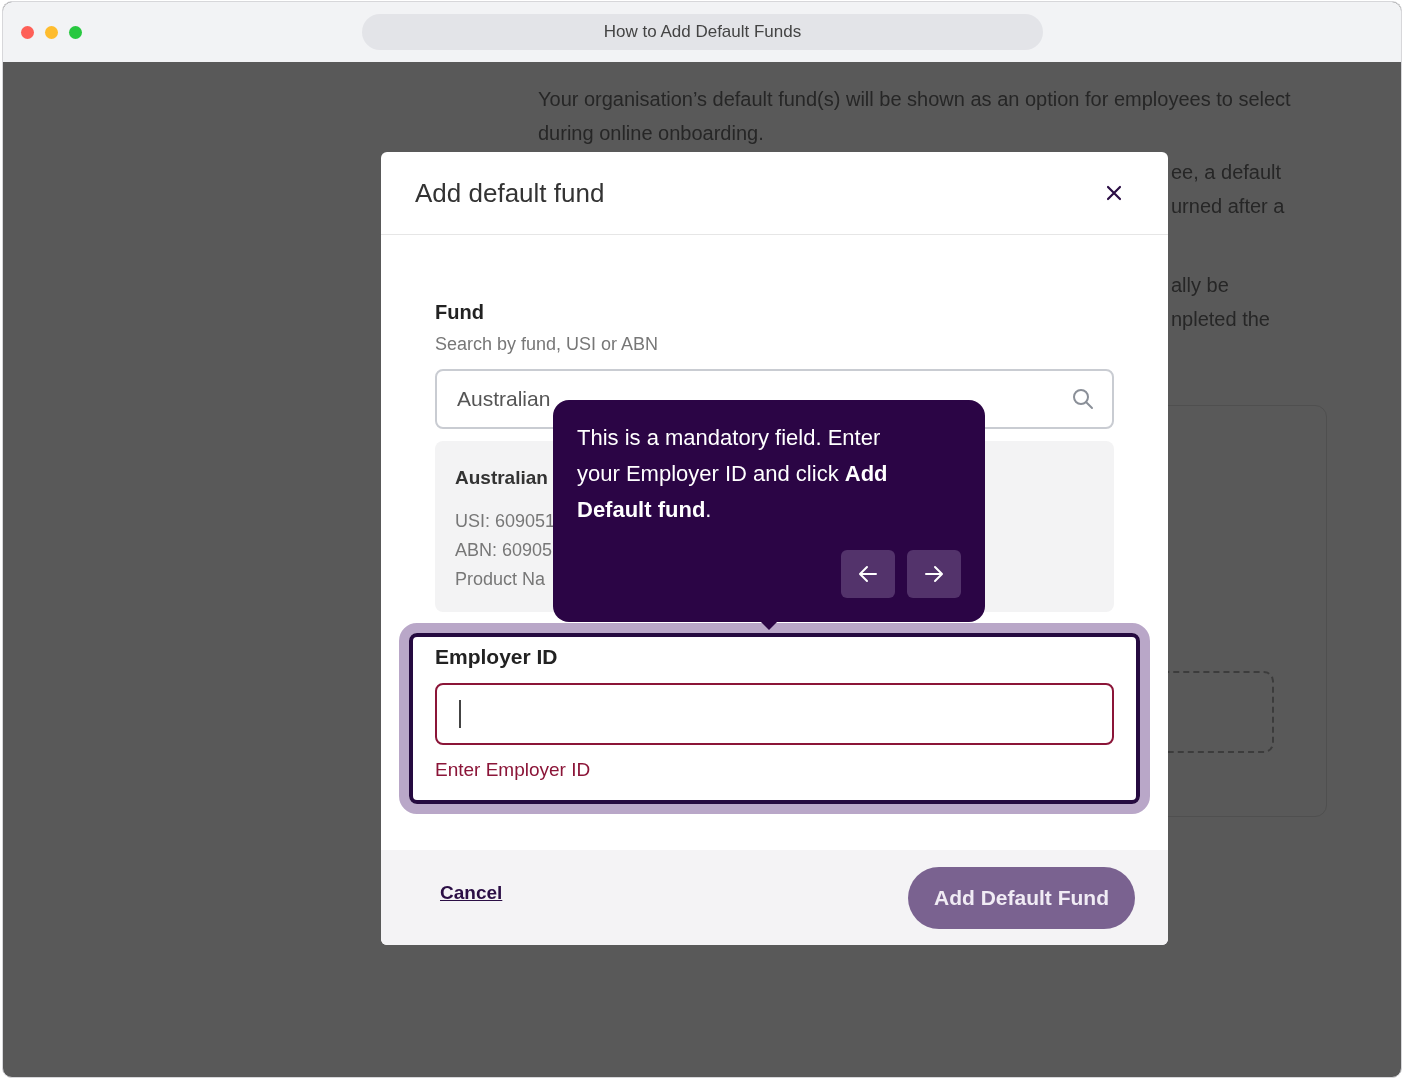 The image size is (1404, 1080). I want to click on fund-detail: USI: 609051, so click(505, 521).